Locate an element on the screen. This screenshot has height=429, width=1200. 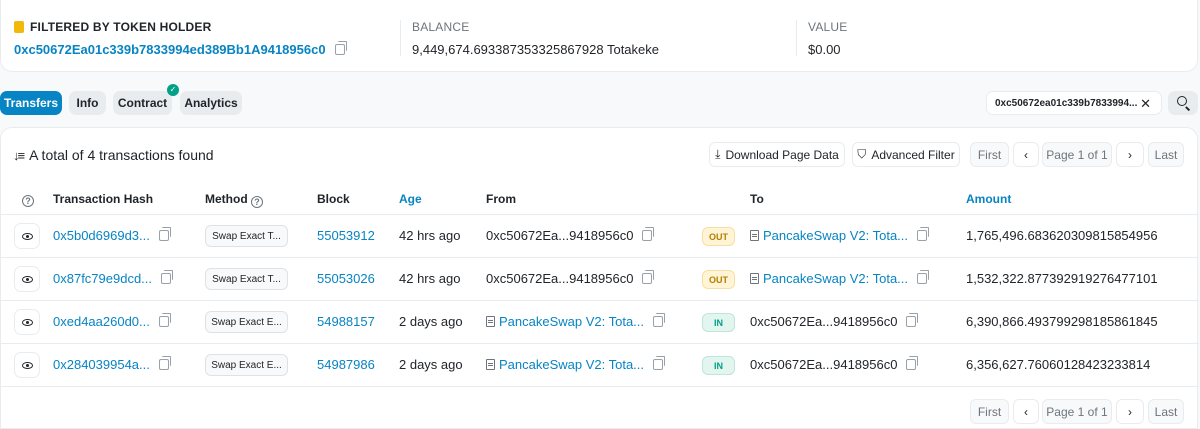
balance-value: 9,449,674.693387353325867928 Totakeke is located at coordinates (535, 49).